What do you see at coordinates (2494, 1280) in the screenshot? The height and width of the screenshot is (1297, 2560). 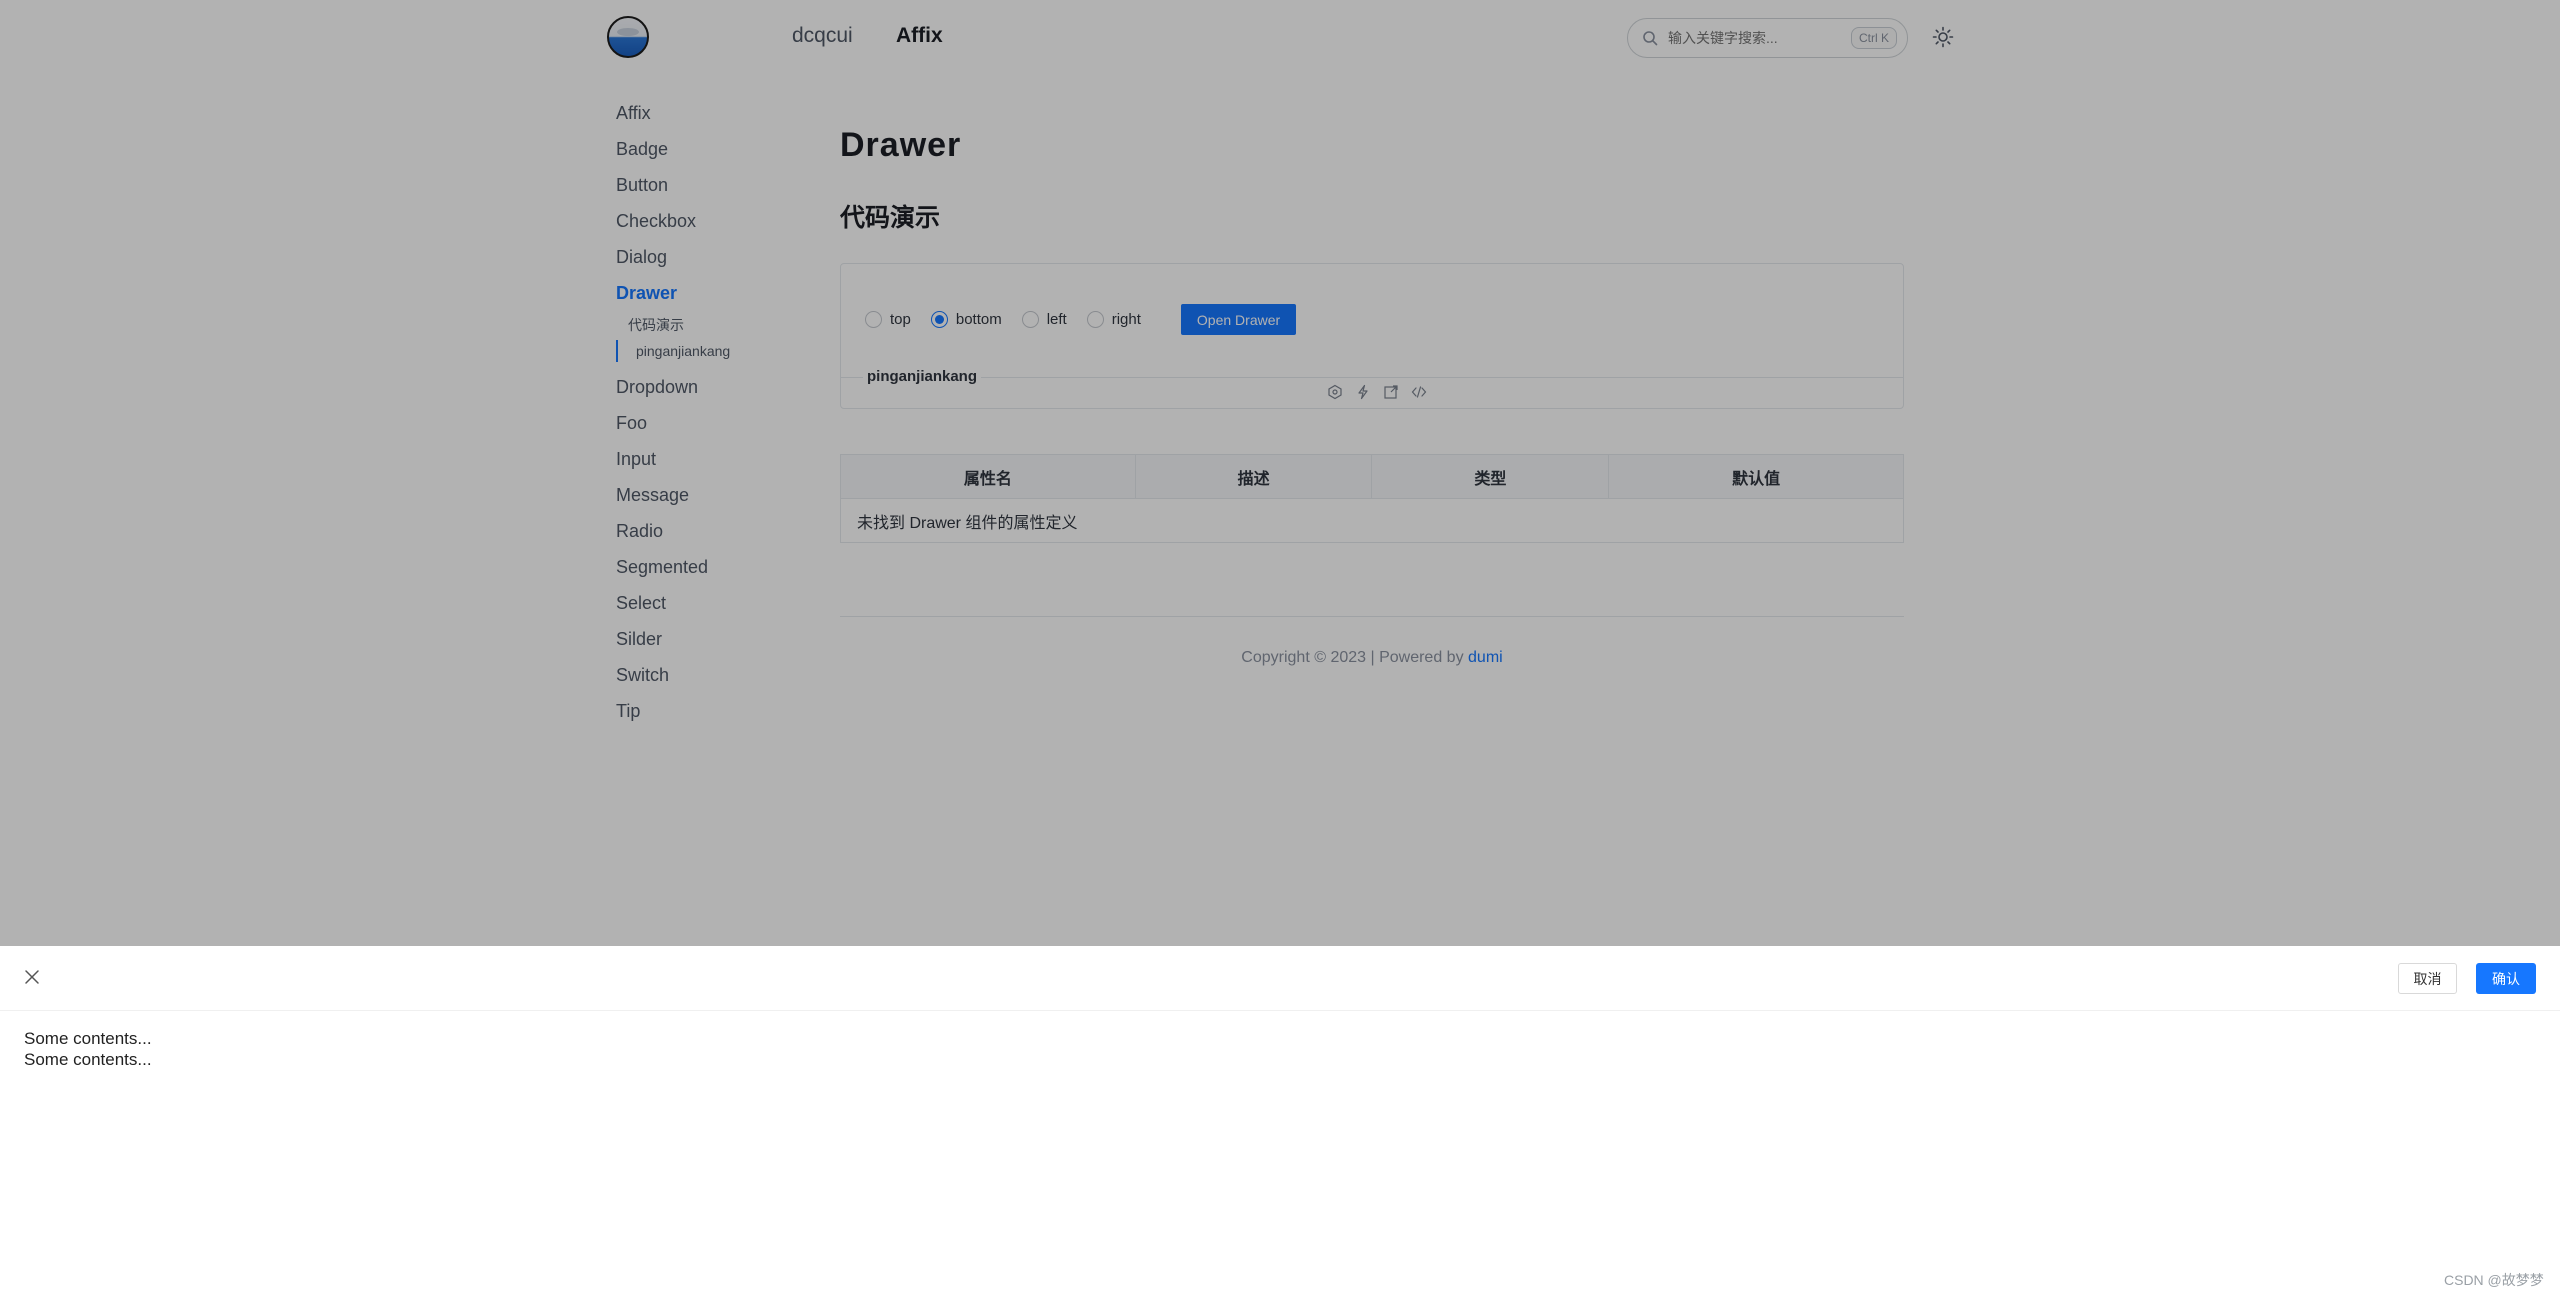 I see `watermark: CSDN @故梦梦` at bounding box center [2494, 1280].